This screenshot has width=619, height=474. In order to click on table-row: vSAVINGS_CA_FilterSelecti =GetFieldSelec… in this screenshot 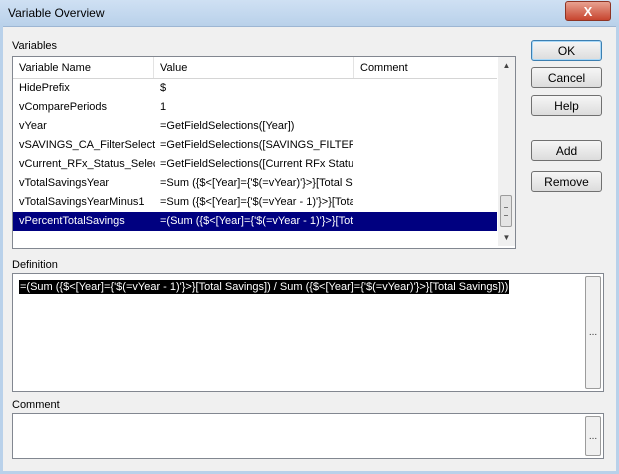, I will do `click(255, 145)`.